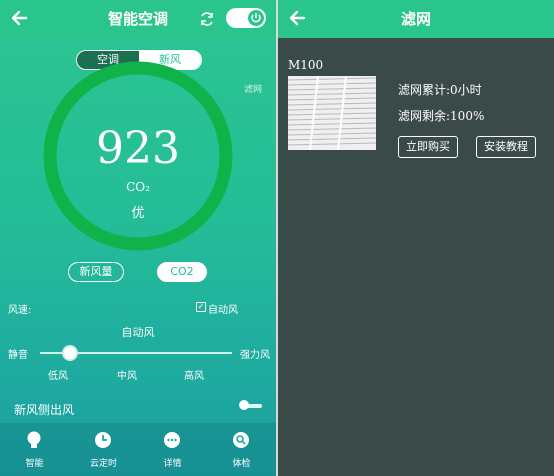 This screenshot has width=554, height=476. What do you see at coordinates (244, 405) in the screenshot?
I see `side-outlet-toggle-knob` at bounding box center [244, 405].